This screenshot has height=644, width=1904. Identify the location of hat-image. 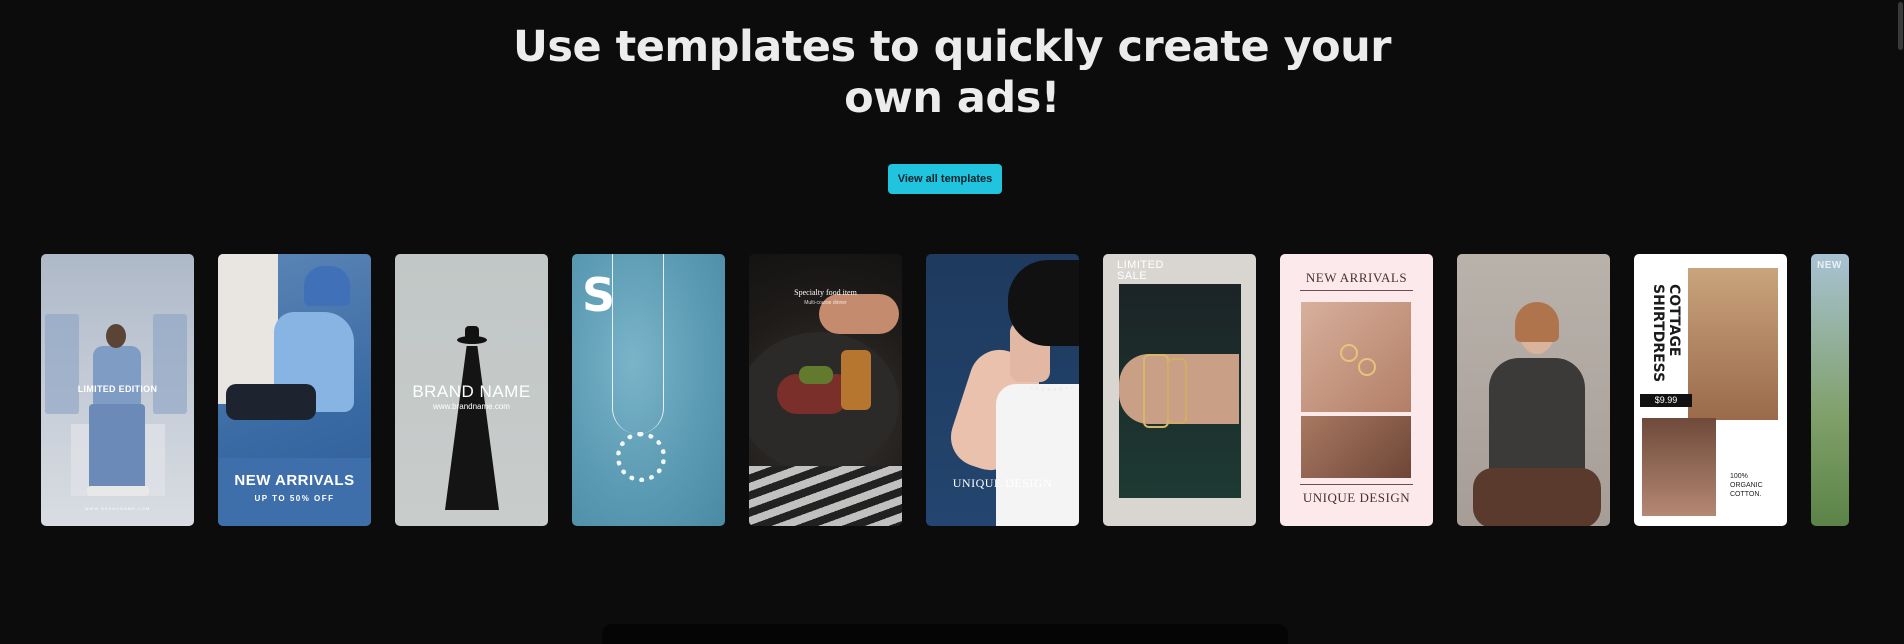
(327, 286).